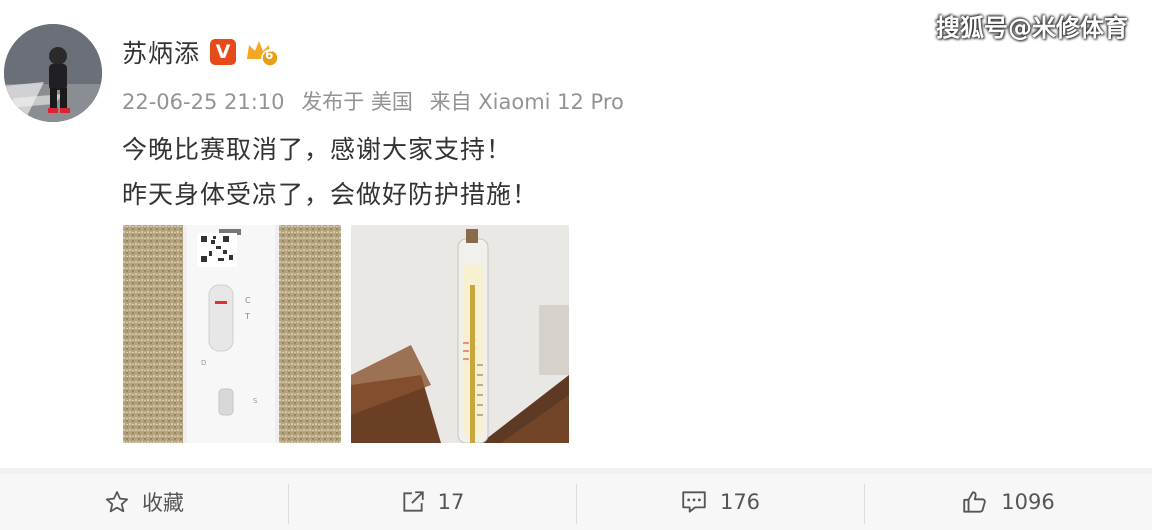 The image size is (1152, 530). What do you see at coordinates (161, 52) in the screenshot?
I see `author-name: 苏炳添` at bounding box center [161, 52].